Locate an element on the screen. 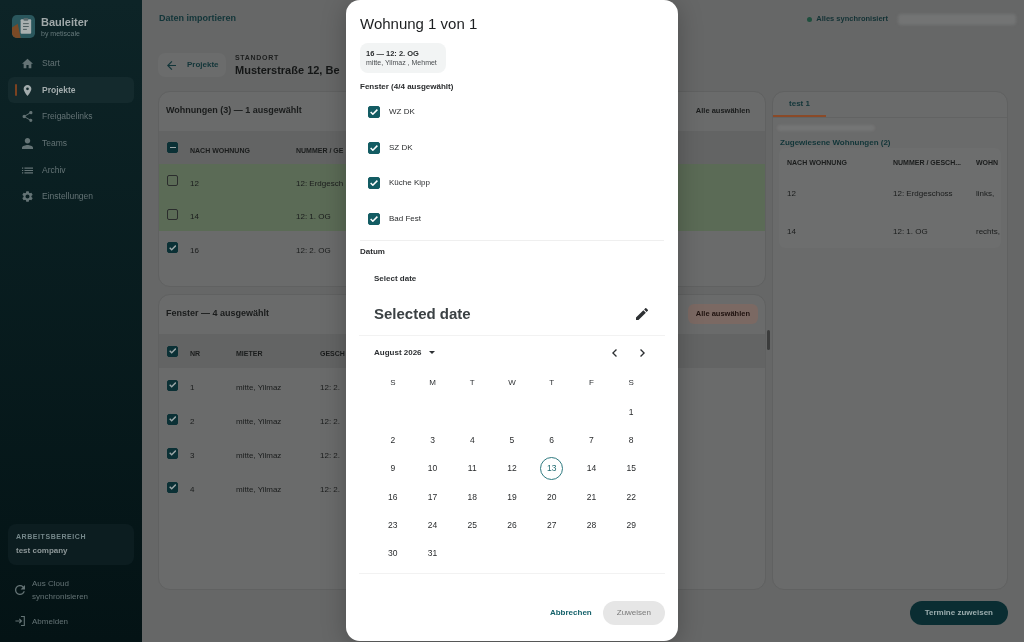 The image size is (1024, 642). sync-button: Aus Cloud synchronisieren is located at coordinates (71, 590).